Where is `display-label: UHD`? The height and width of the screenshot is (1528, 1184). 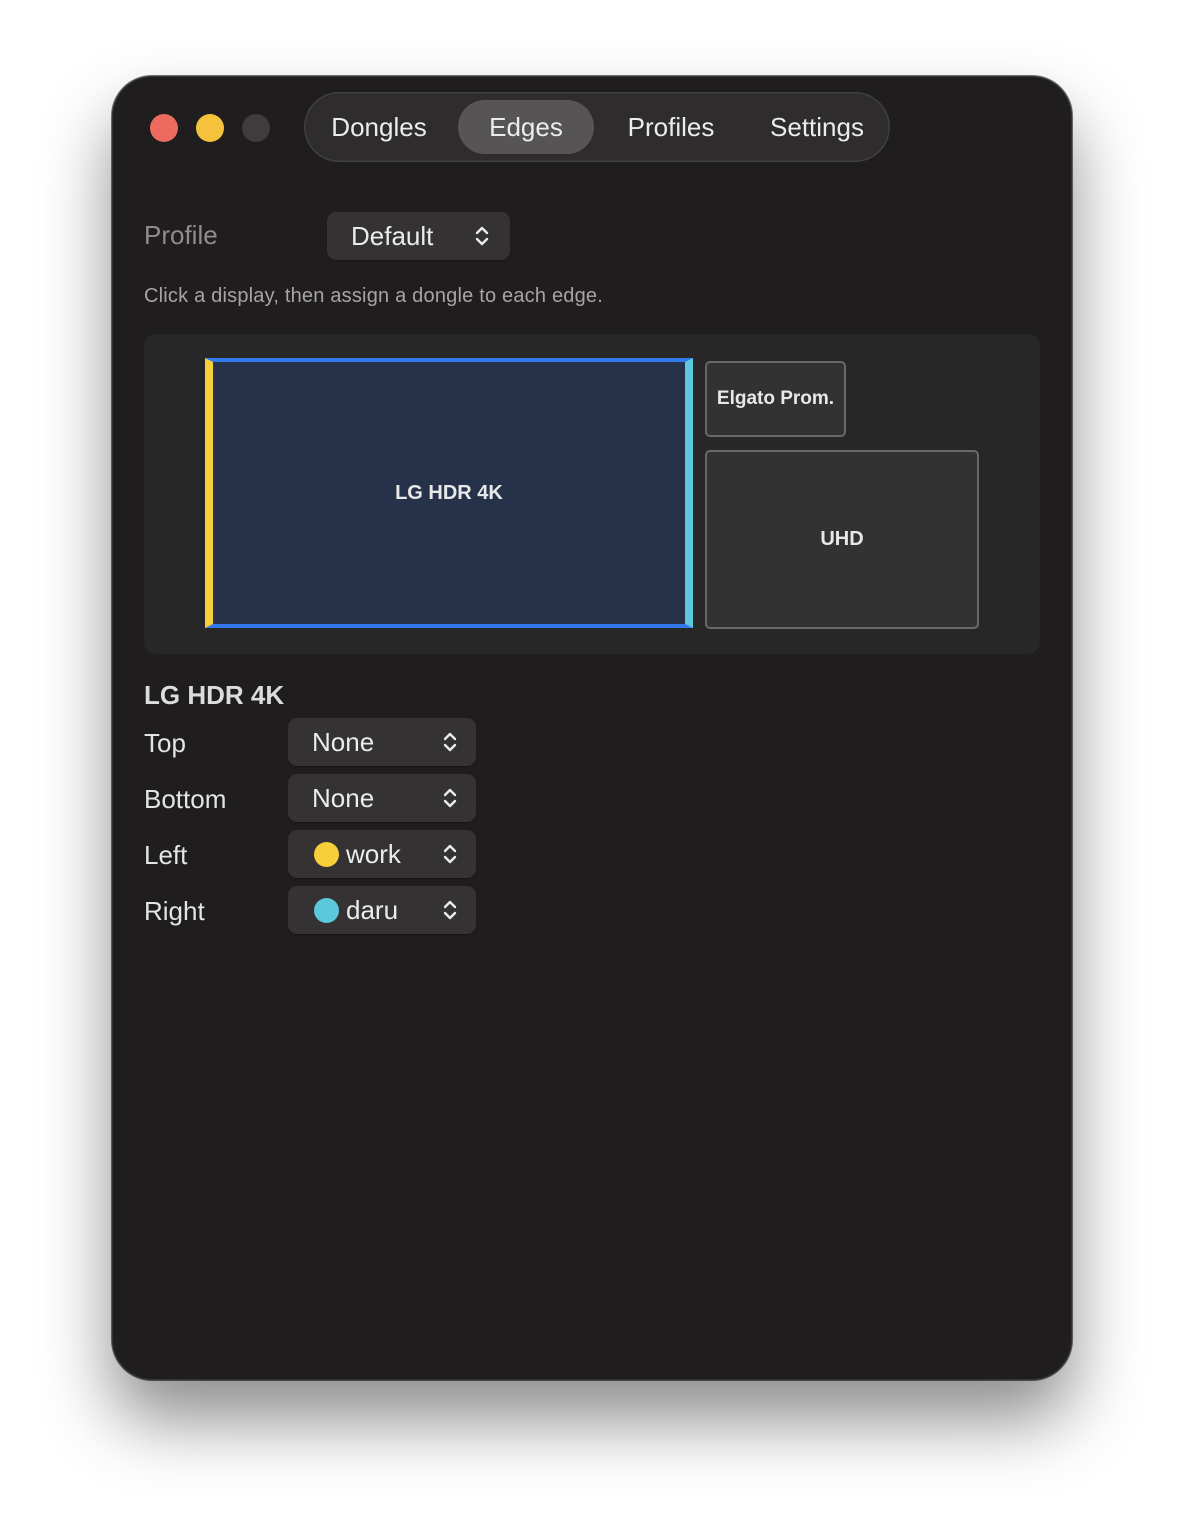 display-label: UHD is located at coordinates (842, 539).